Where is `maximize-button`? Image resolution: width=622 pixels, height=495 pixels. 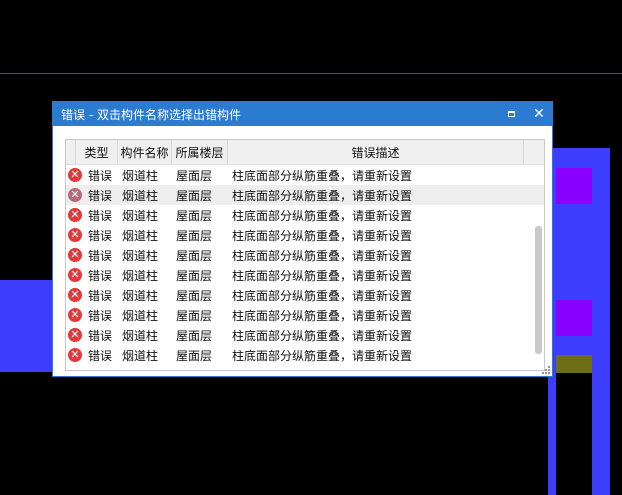 maximize-button is located at coordinates (511, 114).